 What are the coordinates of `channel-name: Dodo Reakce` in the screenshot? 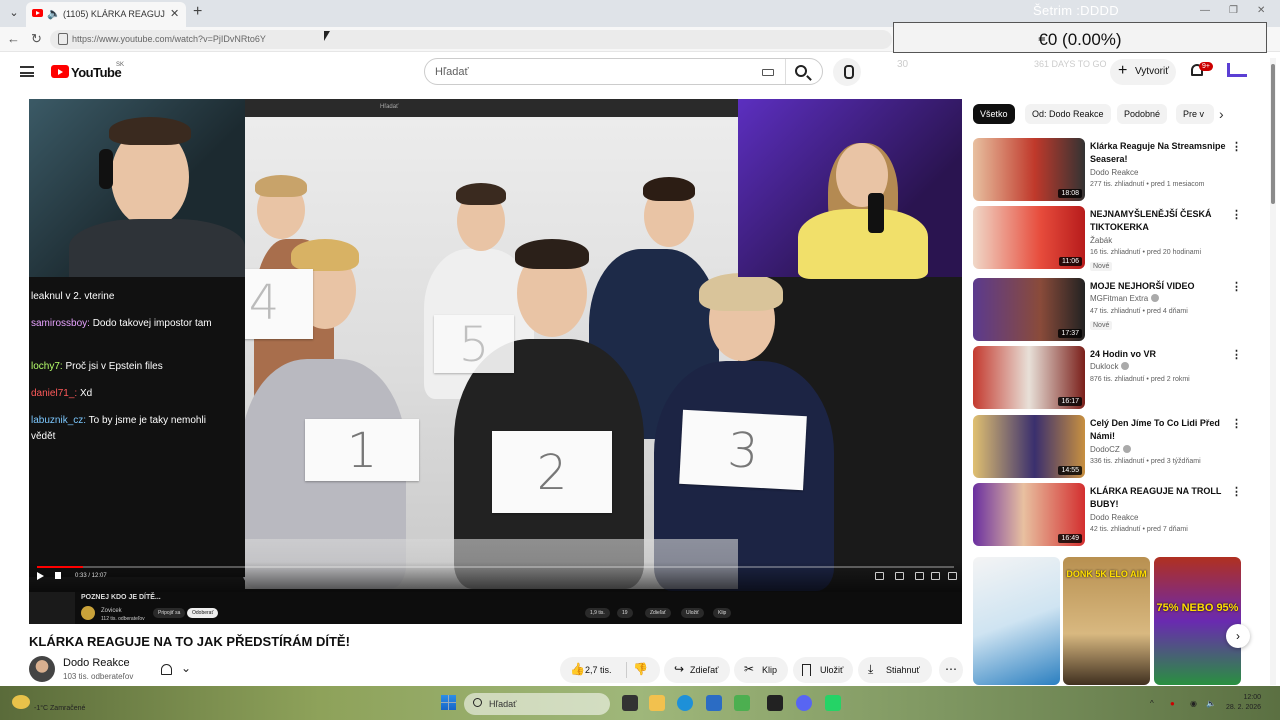 It's located at (96, 663).